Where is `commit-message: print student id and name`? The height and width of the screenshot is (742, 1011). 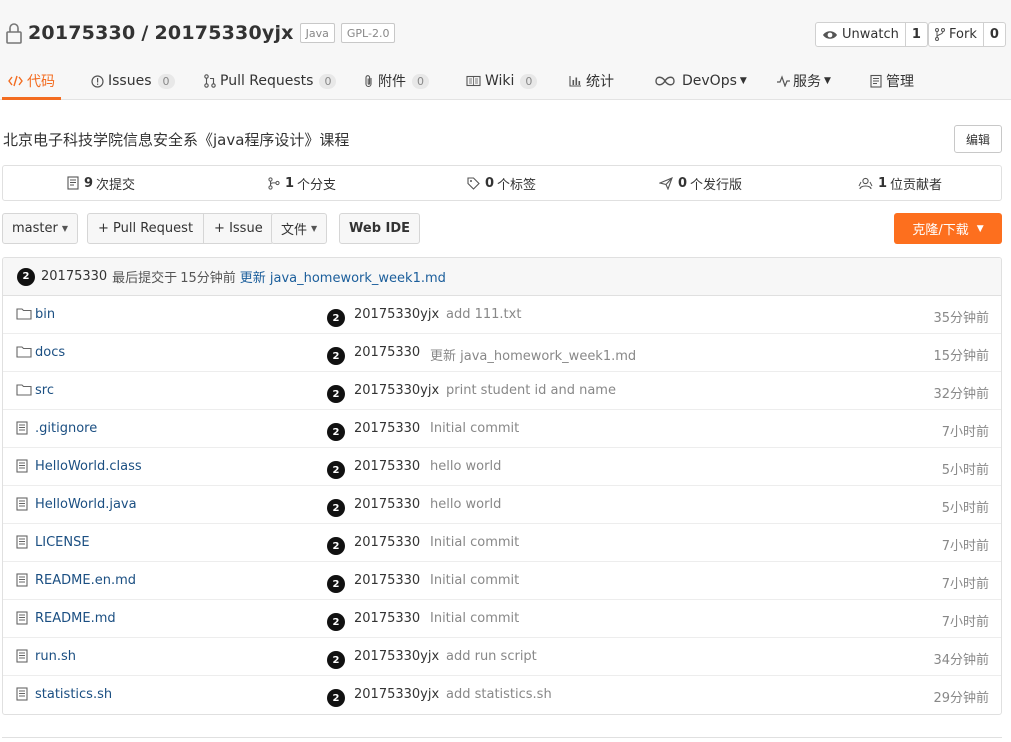 commit-message: print student id and name is located at coordinates (531, 390).